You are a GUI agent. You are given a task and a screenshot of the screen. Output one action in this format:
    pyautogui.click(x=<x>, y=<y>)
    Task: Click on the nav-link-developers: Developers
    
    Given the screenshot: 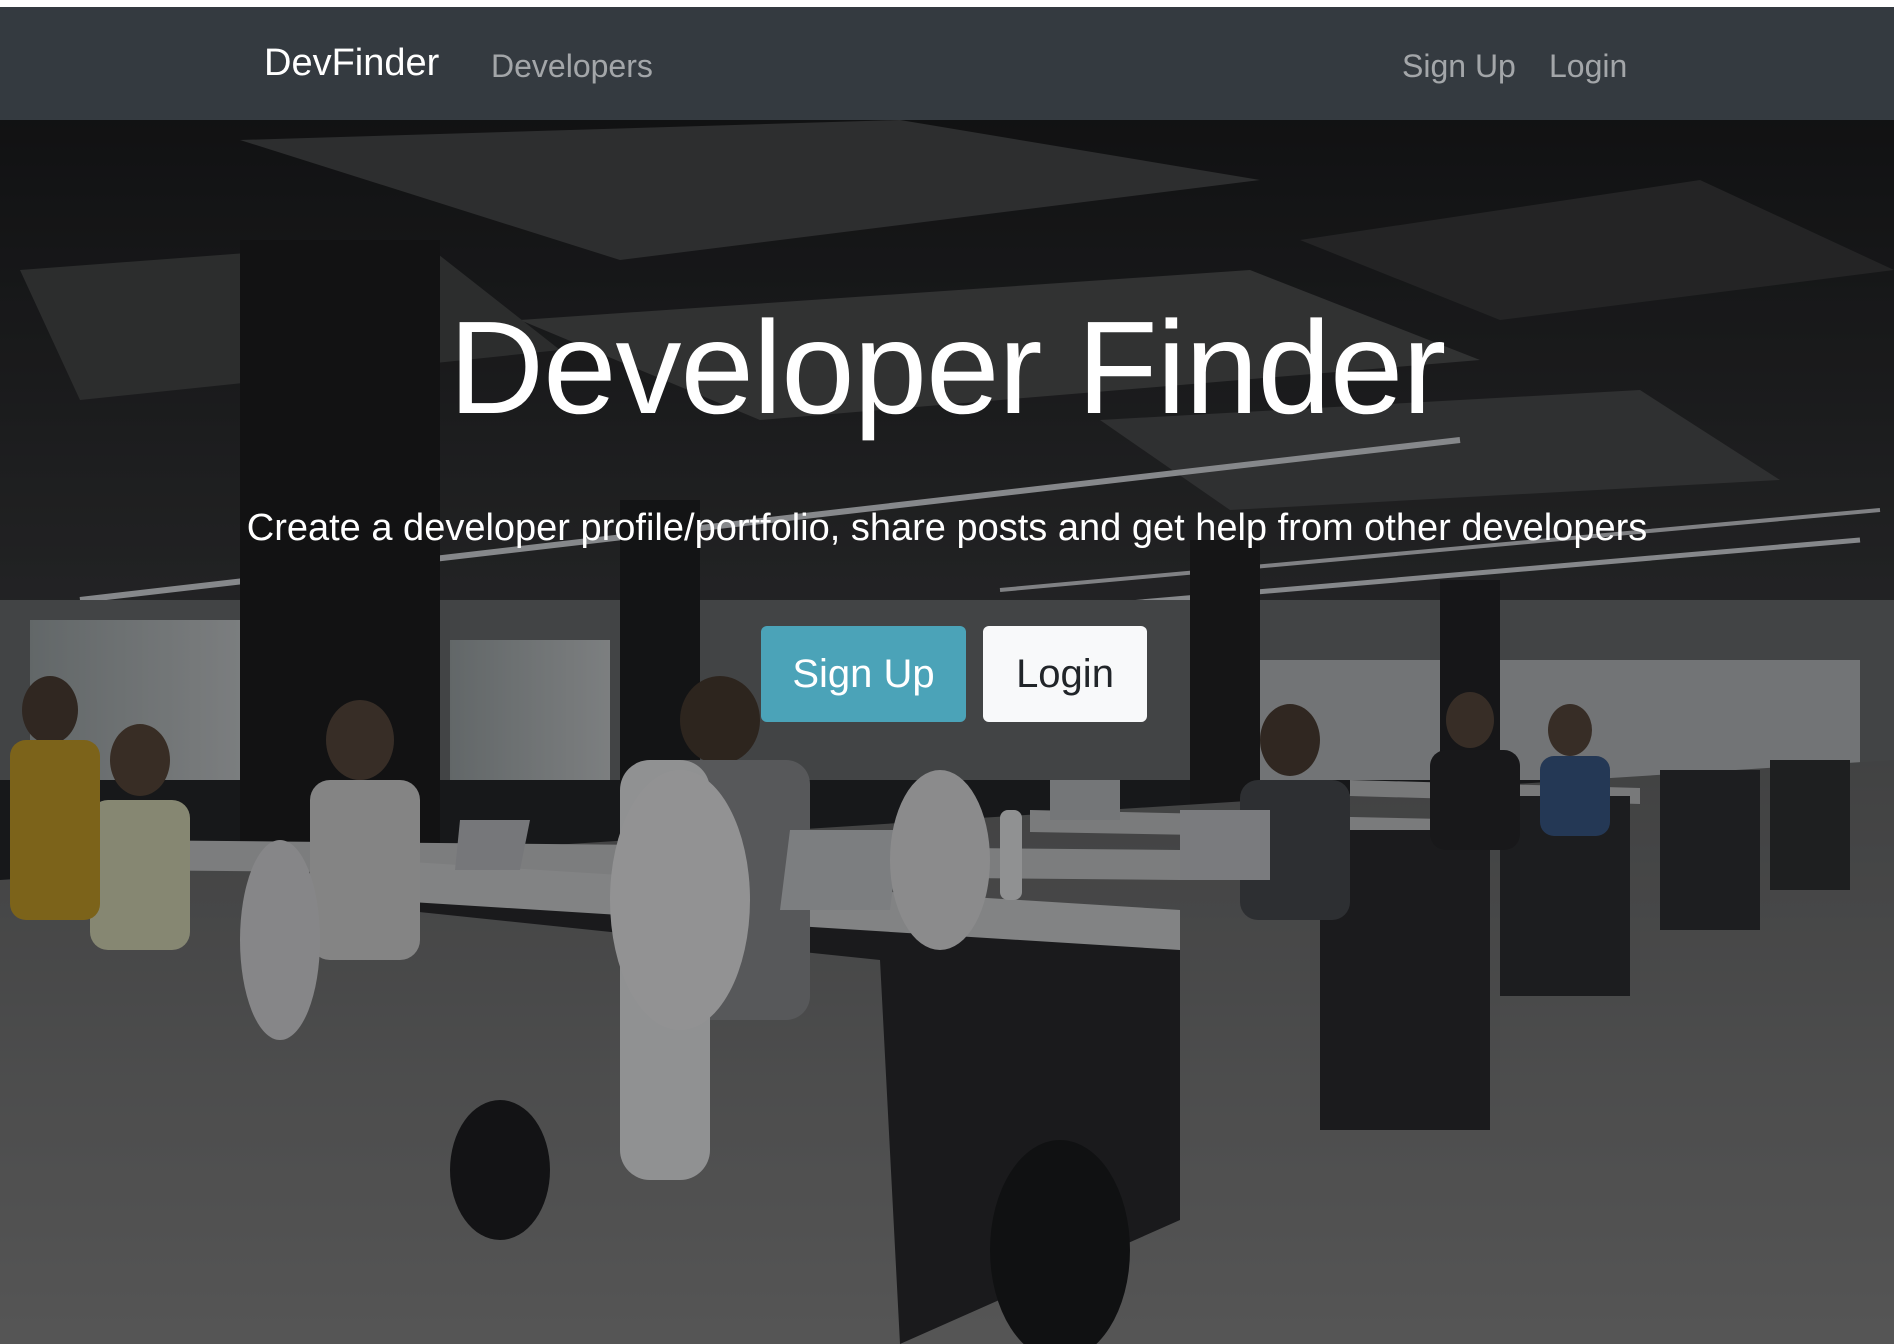 What is the action you would take?
    pyautogui.click(x=572, y=66)
    